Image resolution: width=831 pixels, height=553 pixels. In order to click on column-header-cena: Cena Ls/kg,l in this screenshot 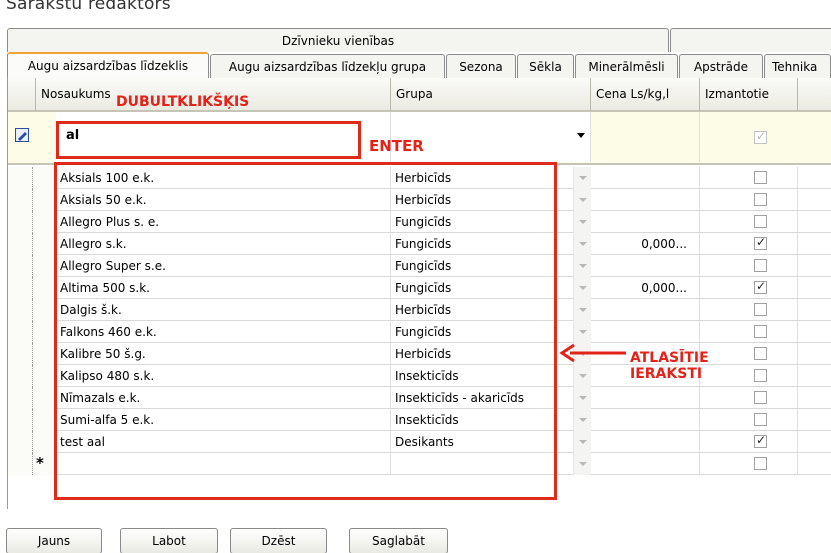, I will do `click(645, 95)`.